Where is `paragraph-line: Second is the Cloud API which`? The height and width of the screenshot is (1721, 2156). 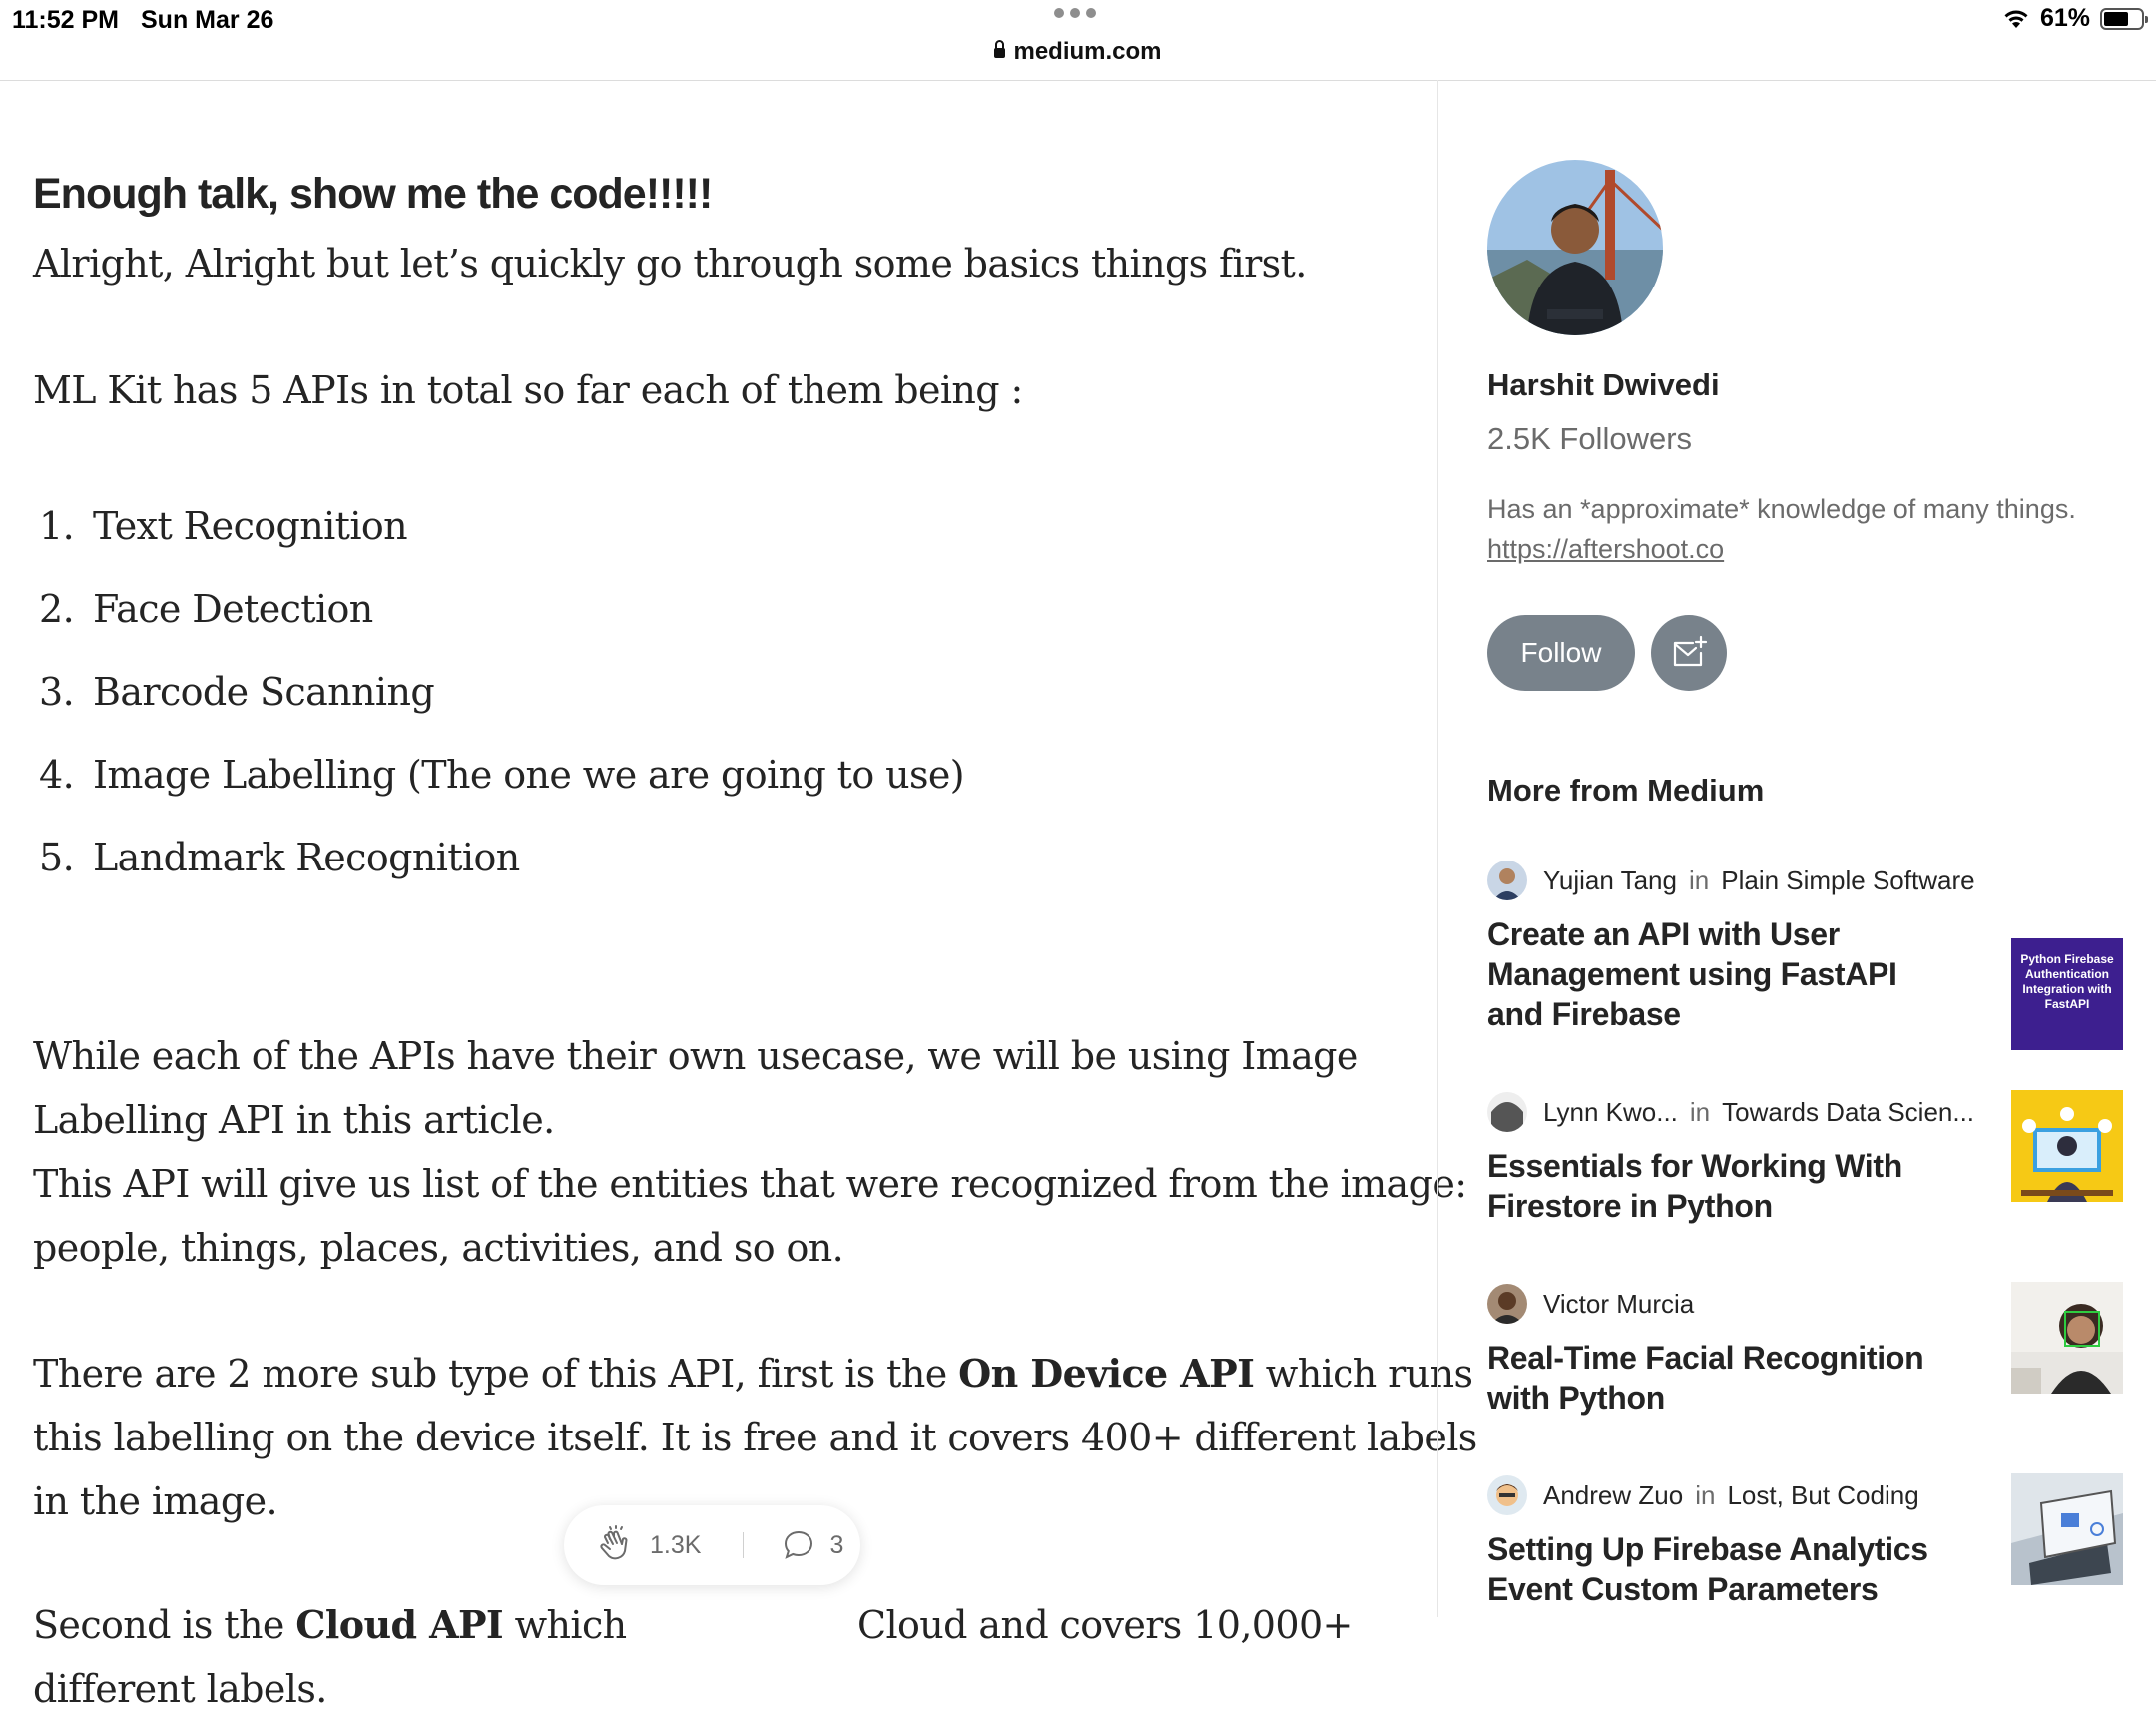 paragraph-line: Second is the Cloud API which is located at coordinates (330, 1625).